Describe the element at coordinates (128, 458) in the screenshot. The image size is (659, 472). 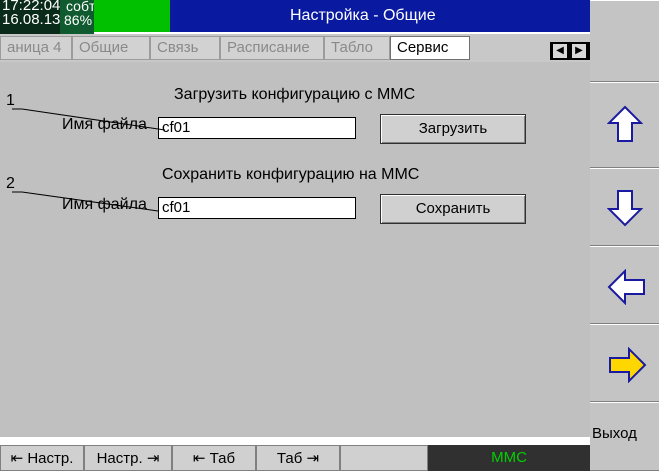
I see `next-settings-button: Настр. ⇥` at that location.